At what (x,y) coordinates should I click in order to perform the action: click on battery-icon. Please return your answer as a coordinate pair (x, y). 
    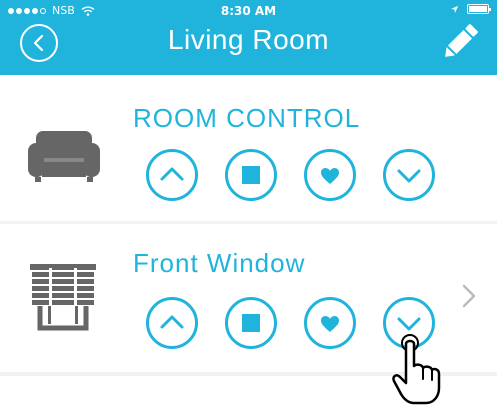
    Looking at the image, I should click on (479, 9).